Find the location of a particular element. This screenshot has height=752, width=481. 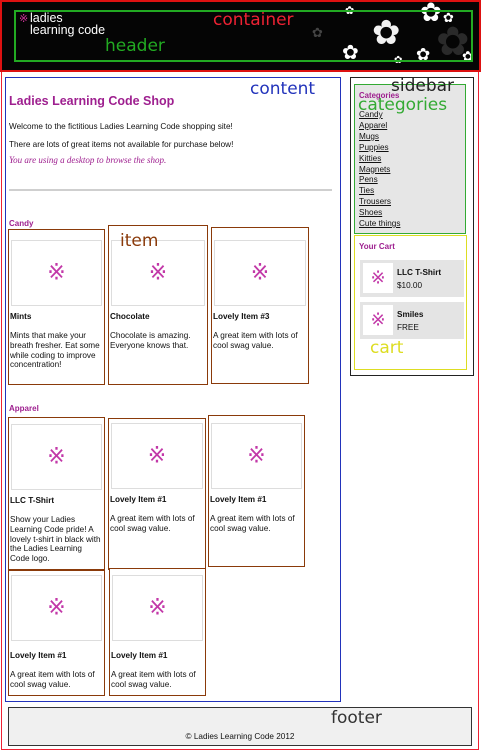

section-heading-candy: Candy is located at coordinates (21, 223).